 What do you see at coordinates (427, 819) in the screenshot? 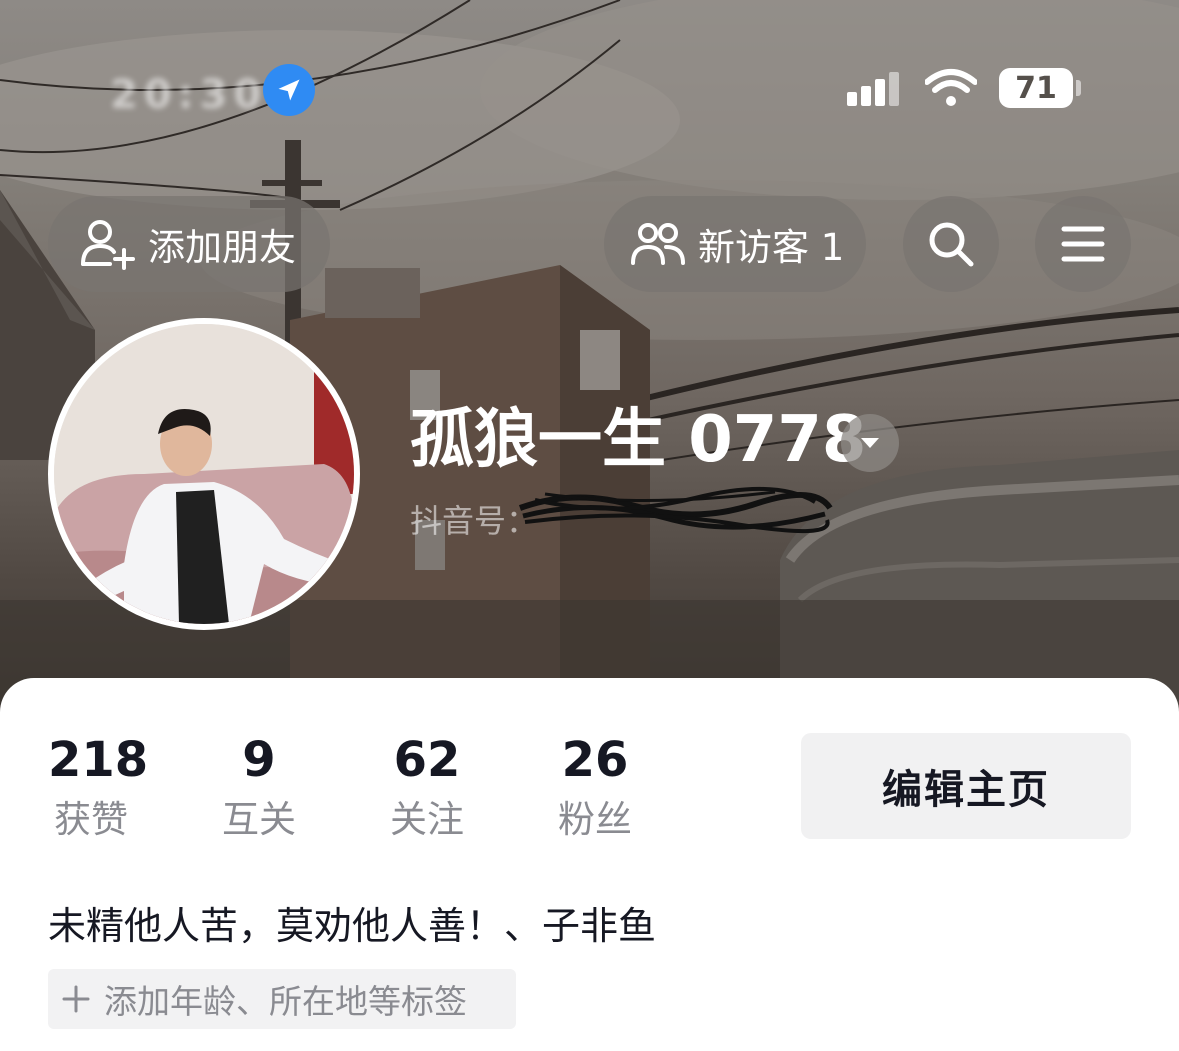
I see `stat-following-label: 关注` at bounding box center [427, 819].